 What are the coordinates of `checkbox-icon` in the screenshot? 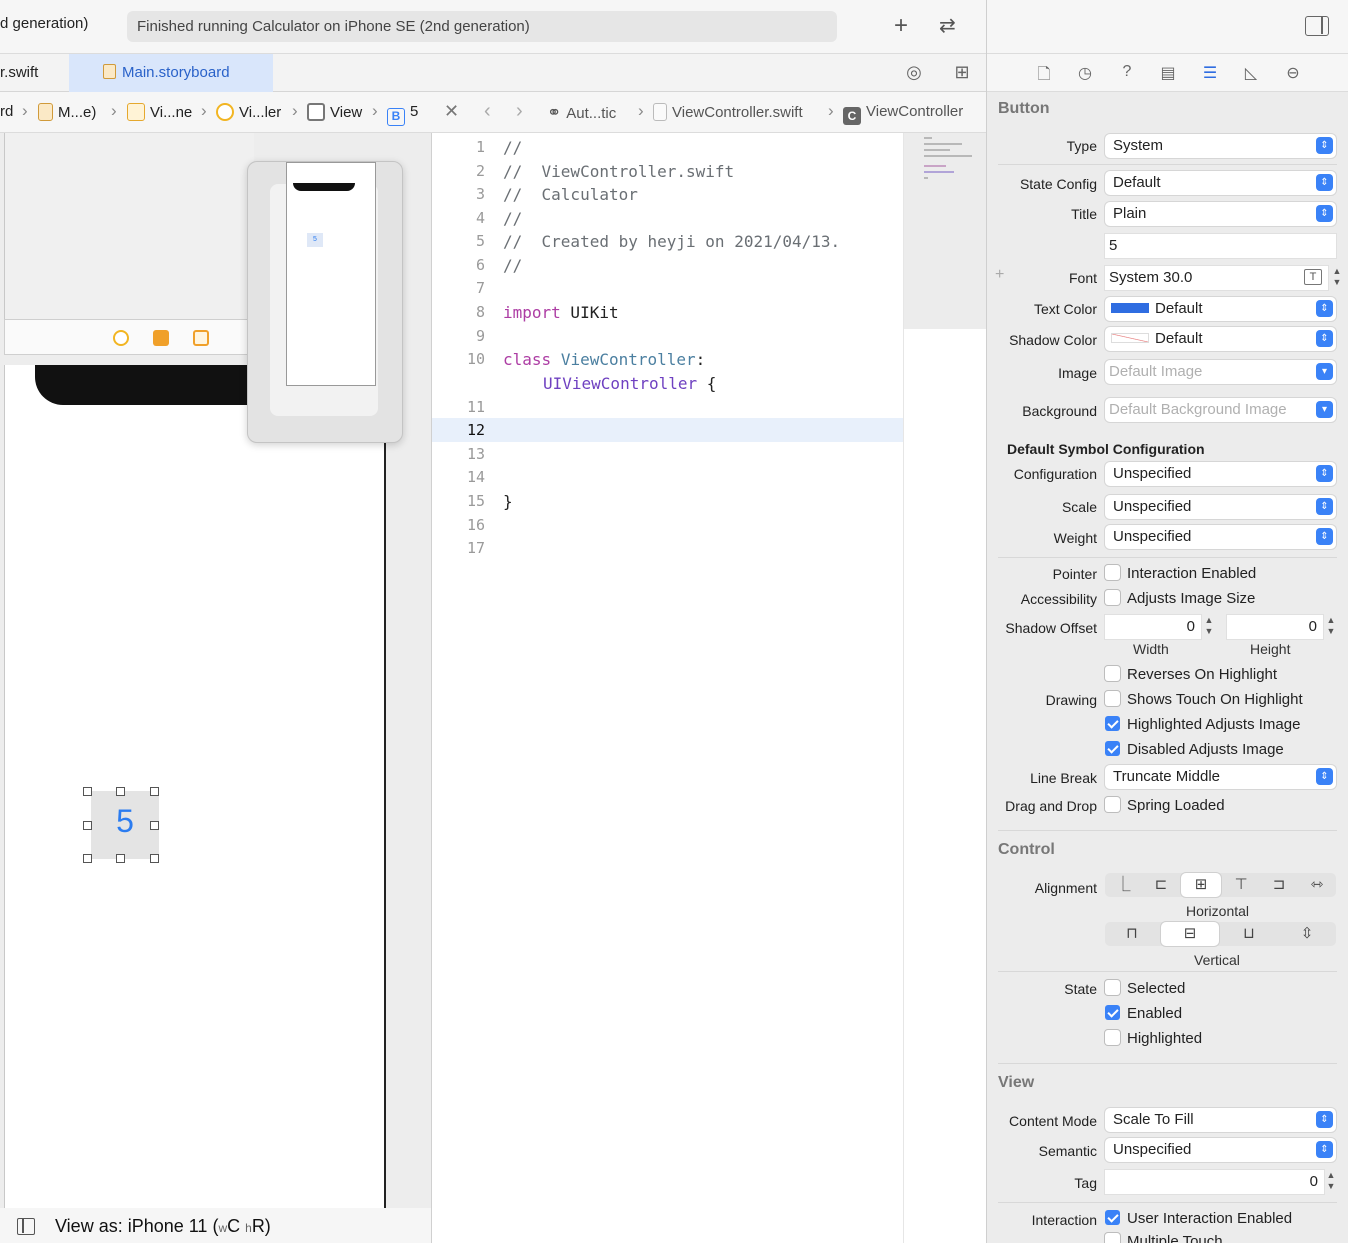 It's located at (1112, 698).